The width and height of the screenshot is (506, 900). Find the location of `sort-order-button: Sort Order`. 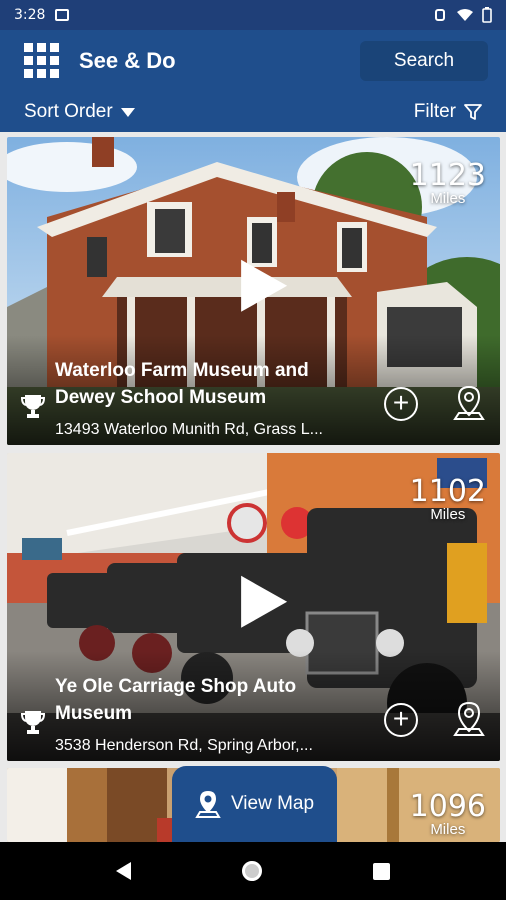

sort-order-button: Sort Order is located at coordinates (68, 112).